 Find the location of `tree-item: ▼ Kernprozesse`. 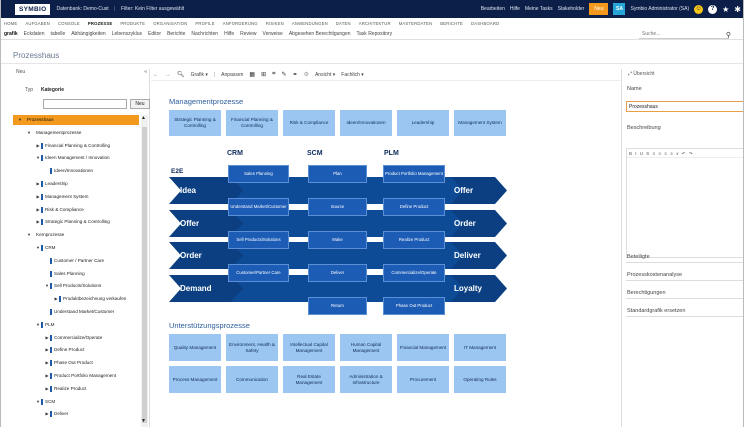

tree-item: ▼ Kernprozesse is located at coordinates (38, 235).